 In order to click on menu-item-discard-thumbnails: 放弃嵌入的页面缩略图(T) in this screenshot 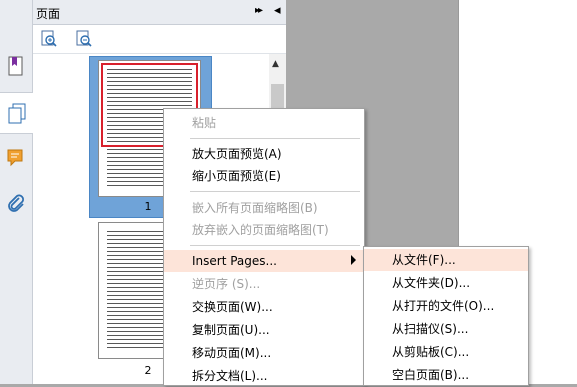, I will do `click(264, 230)`.